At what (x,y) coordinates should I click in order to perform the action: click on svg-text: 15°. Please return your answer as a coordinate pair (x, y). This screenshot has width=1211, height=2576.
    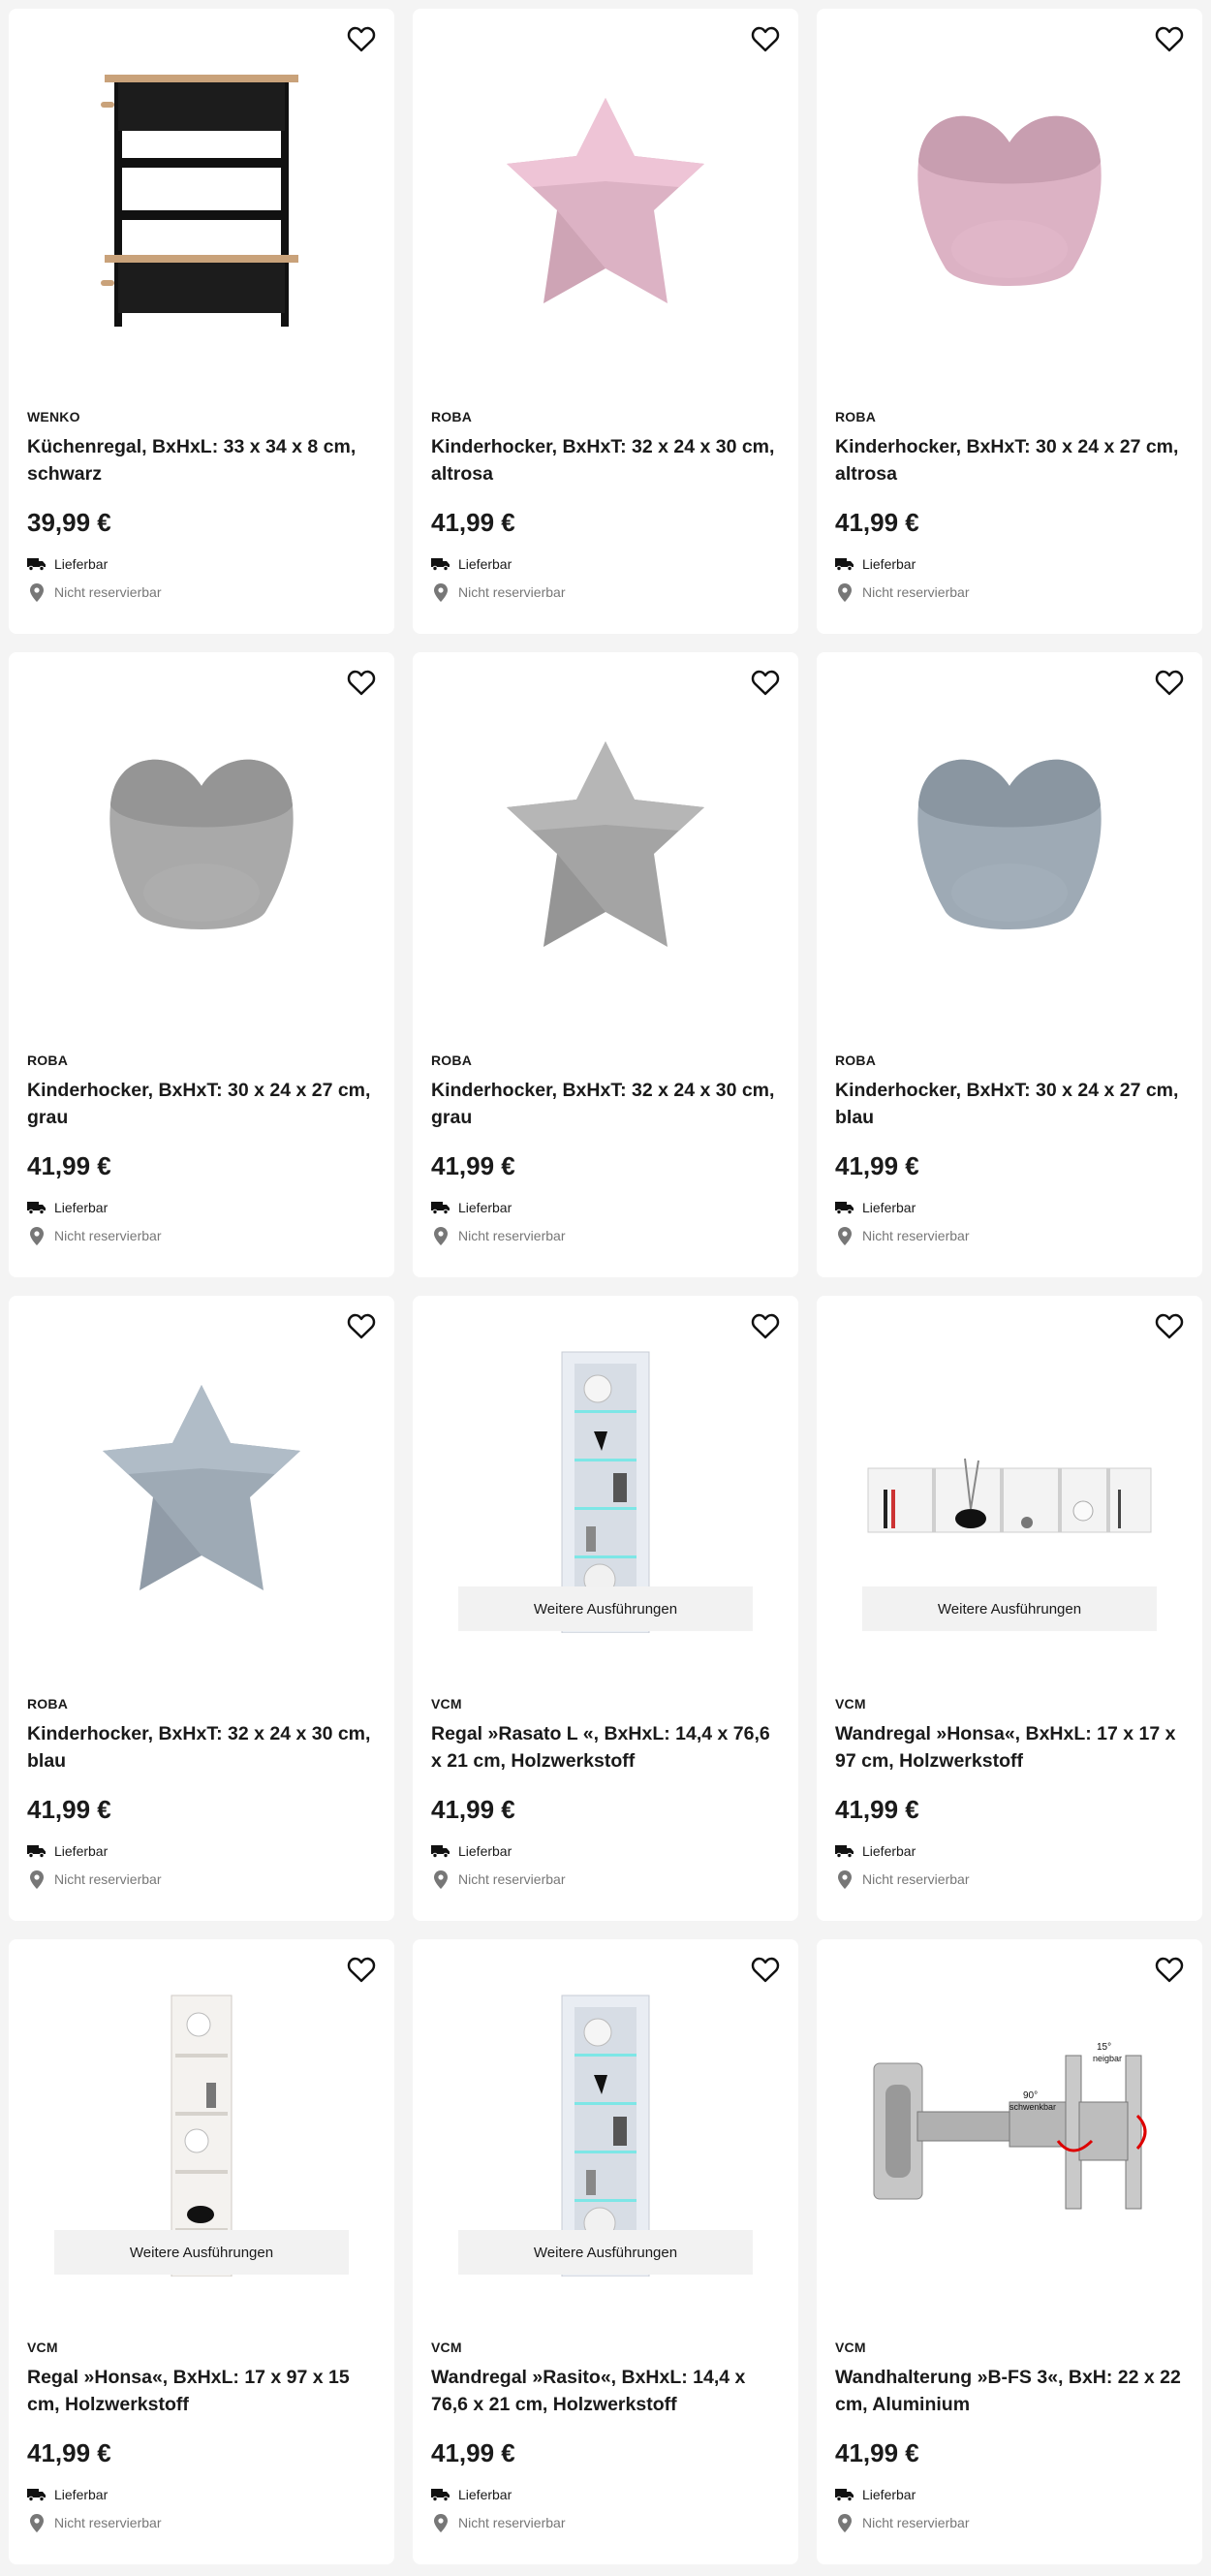
    Looking at the image, I should click on (1104, 2047).